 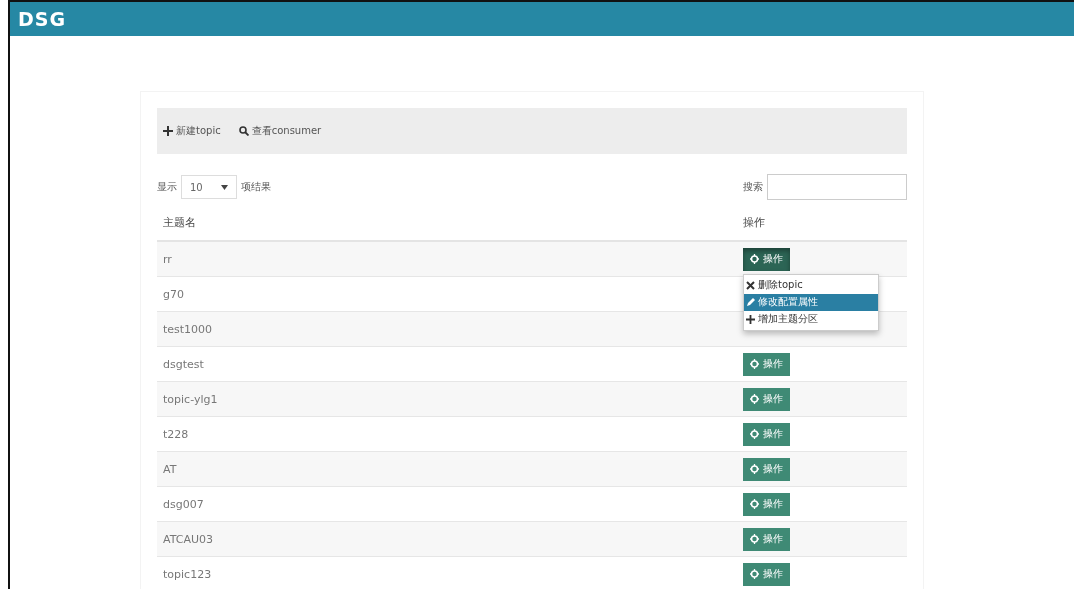 I want to click on search-icon, so click(x=243, y=131).